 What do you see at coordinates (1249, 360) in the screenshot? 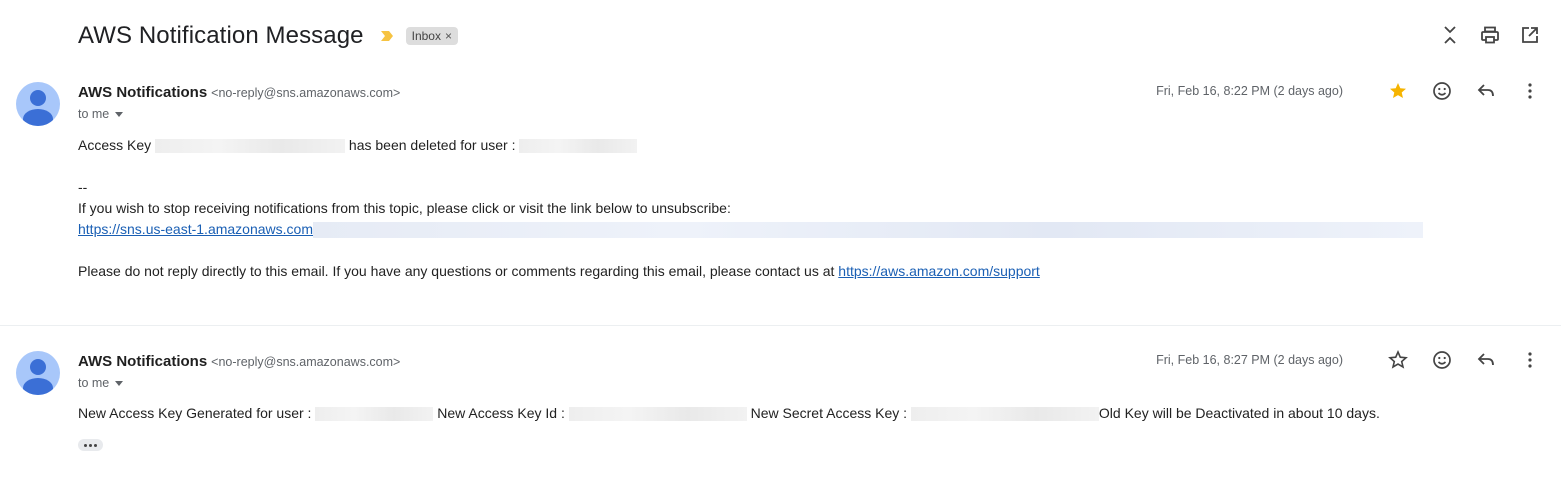
I see `message-date: Fri, Feb 16, 8:27 PM (2 days ago)` at bounding box center [1249, 360].